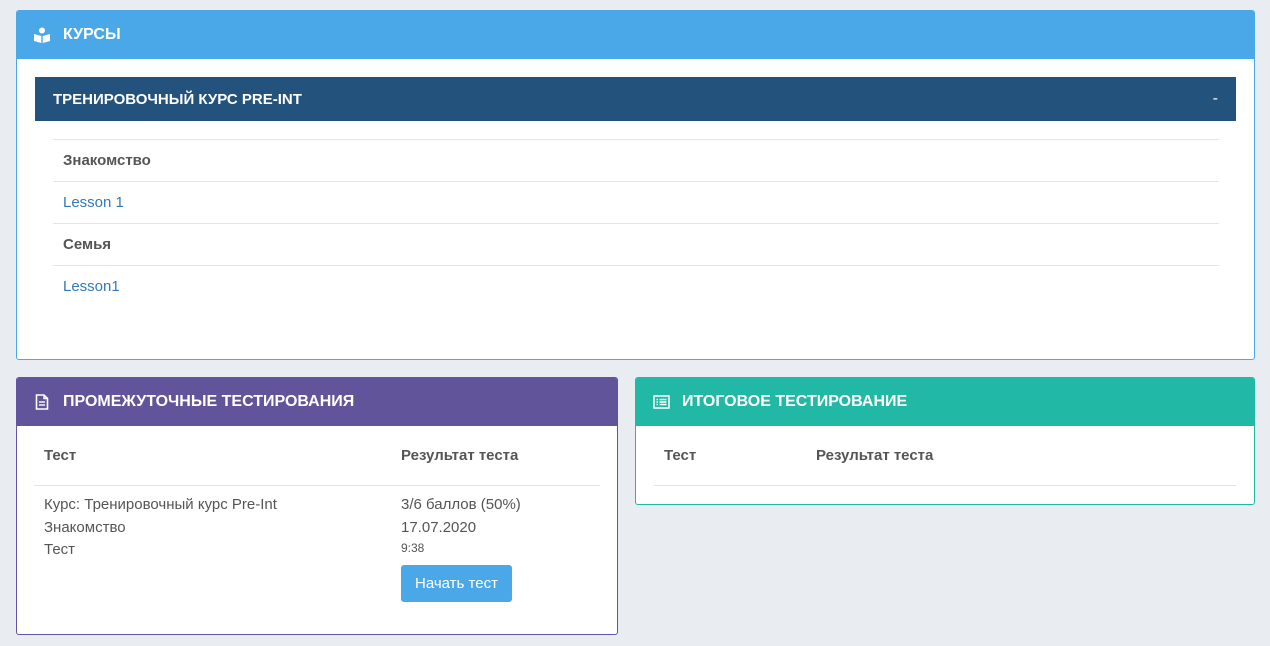 Image resolution: width=1270 pixels, height=646 pixels. I want to click on test-time: 9:38, so click(413, 548).